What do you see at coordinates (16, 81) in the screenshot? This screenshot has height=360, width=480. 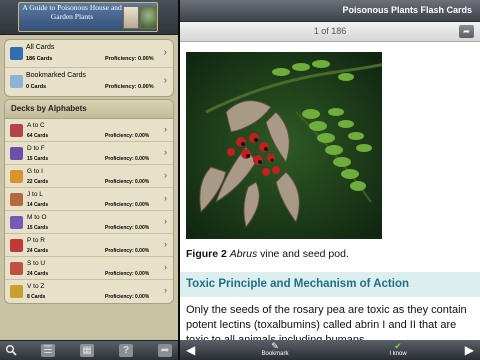 I see `bookmark-cards-icon` at bounding box center [16, 81].